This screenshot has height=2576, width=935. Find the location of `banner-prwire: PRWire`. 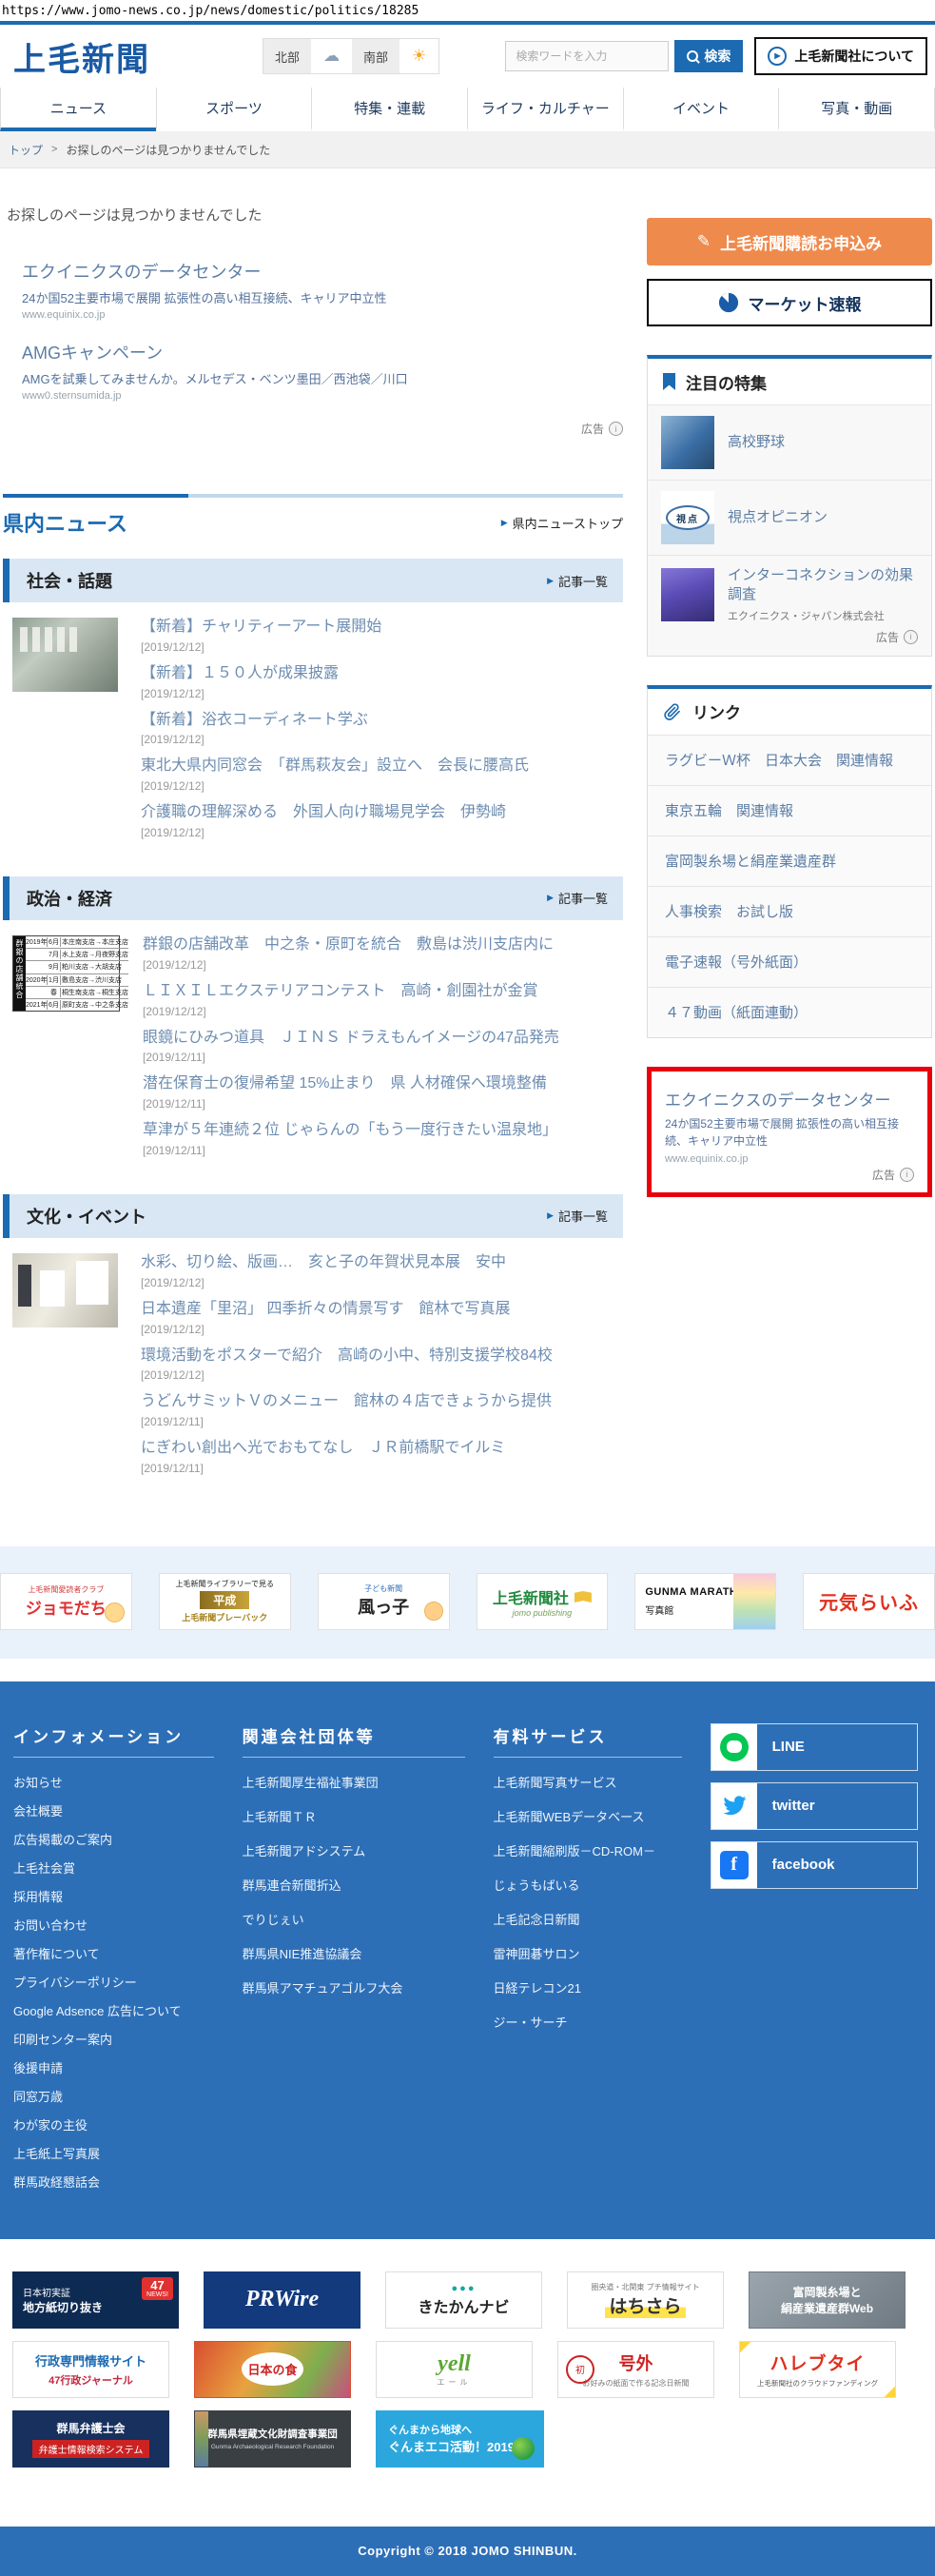

banner-prwire: PRWire is located at coordinates (282, 2300).